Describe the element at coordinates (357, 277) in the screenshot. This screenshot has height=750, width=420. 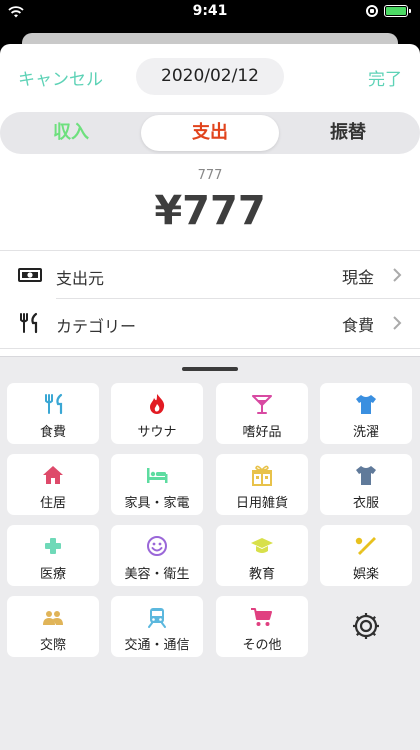
I see `source-value: 現金` at that location.